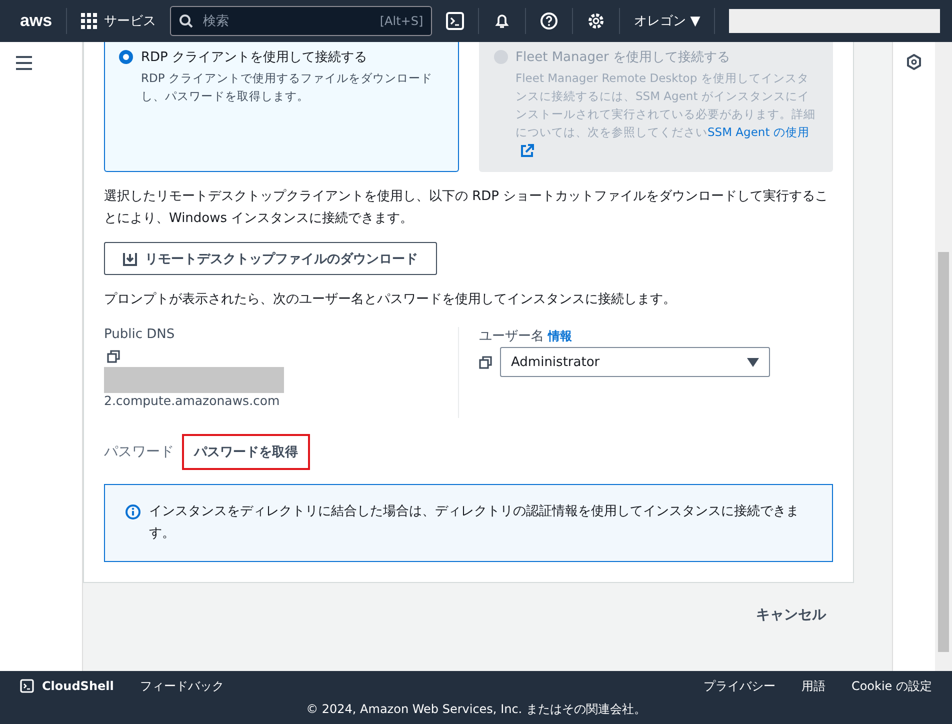 Image resolution: width=952 pixels, height=724 pixels. I want to click on get-password-button: パスワードを取得, so click(246, 452).